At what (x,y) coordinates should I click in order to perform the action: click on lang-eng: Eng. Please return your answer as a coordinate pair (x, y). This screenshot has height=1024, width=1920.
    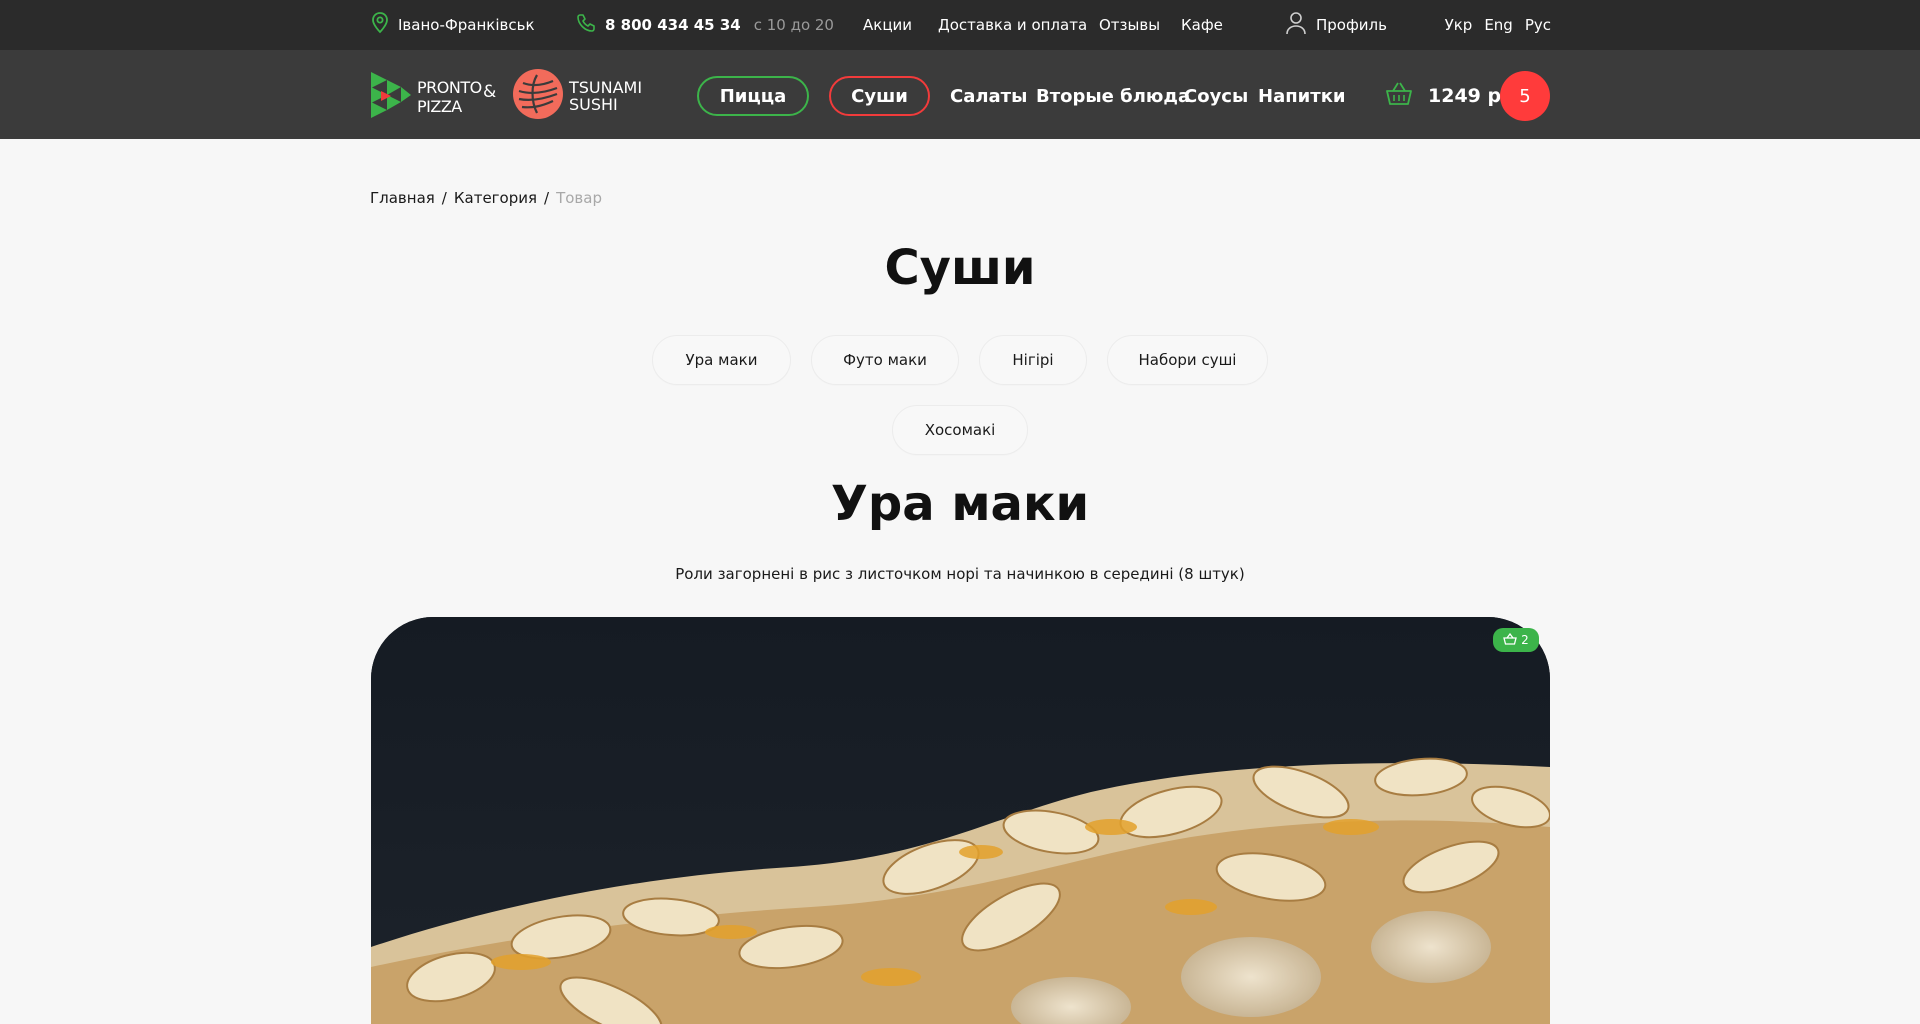
    Looking at the image, I should click on (1498, 25).